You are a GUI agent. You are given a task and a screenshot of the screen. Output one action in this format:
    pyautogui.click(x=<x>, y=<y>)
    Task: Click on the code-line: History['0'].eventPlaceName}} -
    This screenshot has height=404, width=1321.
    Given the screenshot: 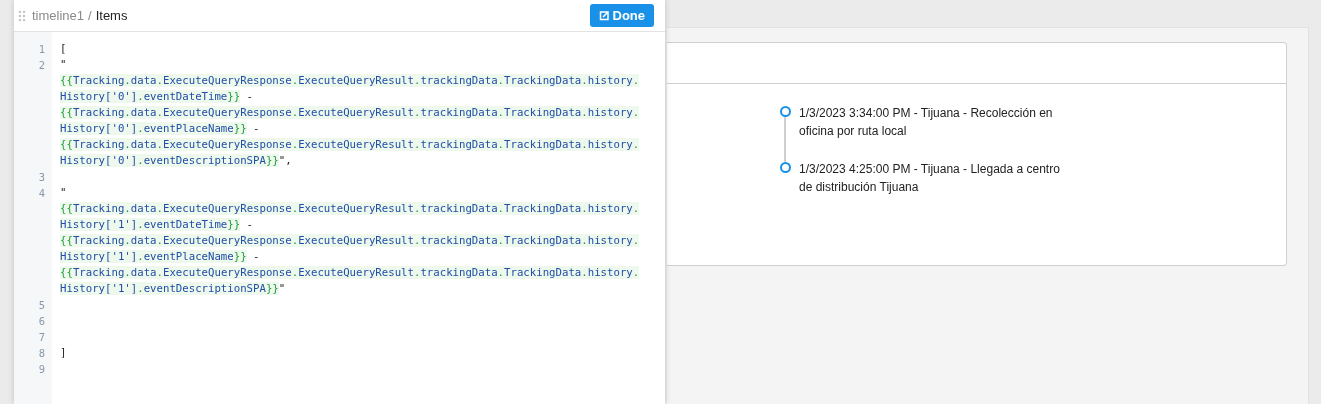 What is the action you would take?
    pyautogui.click(x=160, y=128)
    